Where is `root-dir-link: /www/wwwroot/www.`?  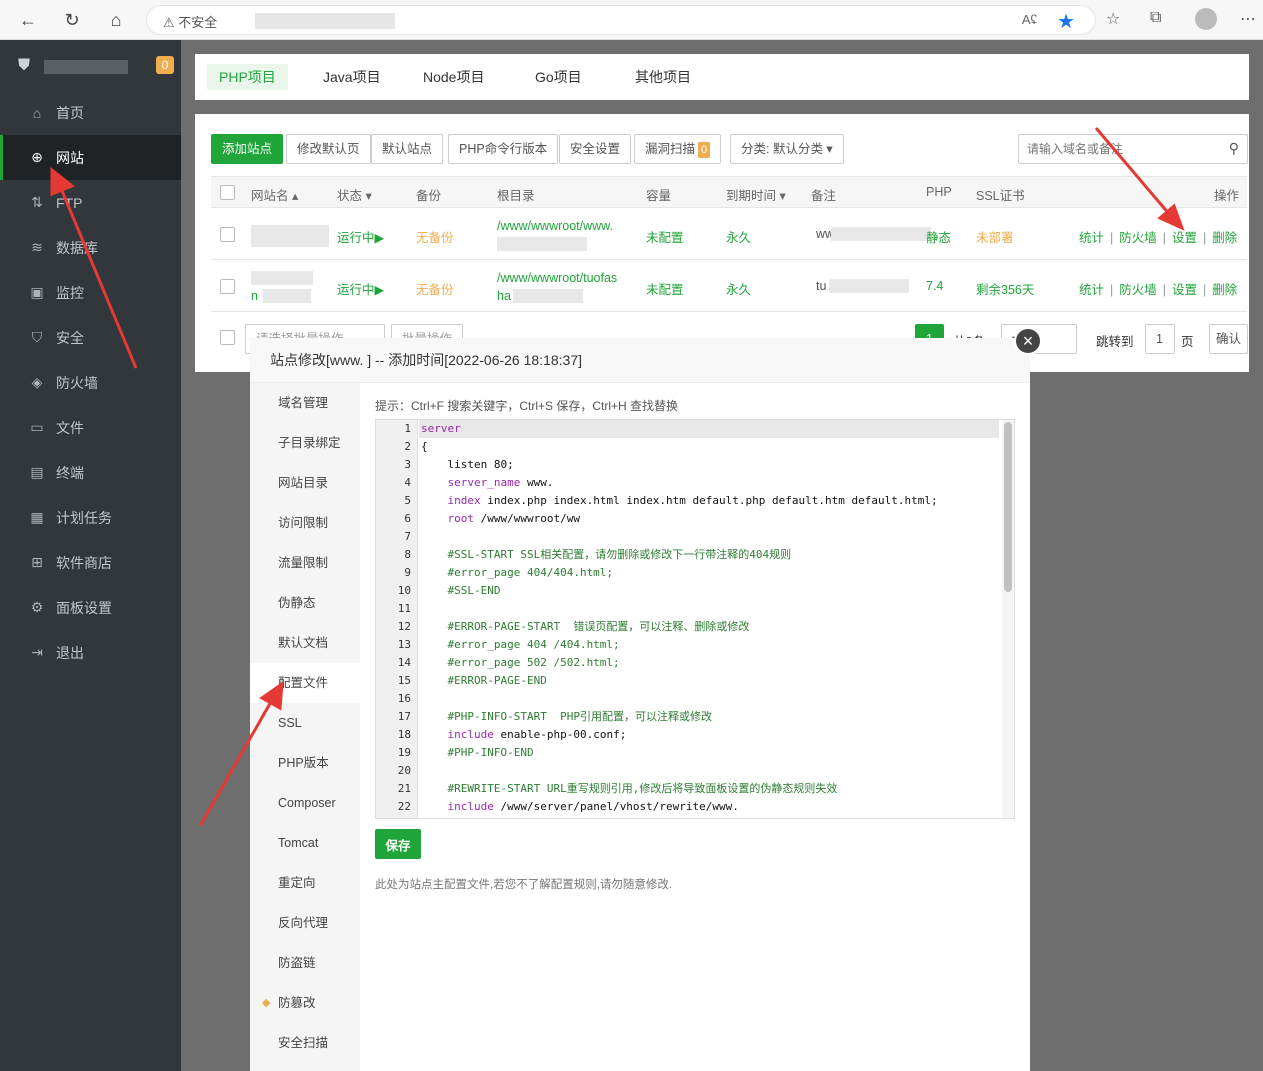
root-dir-link: /www/wwwroot/www. is located at coordinates (555, 226).